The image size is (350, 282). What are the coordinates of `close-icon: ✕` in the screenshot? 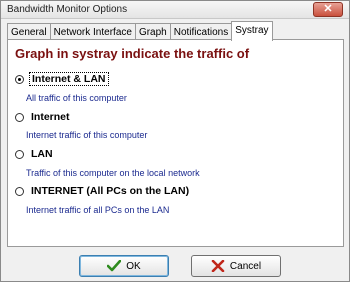 It's located at (328, 9).